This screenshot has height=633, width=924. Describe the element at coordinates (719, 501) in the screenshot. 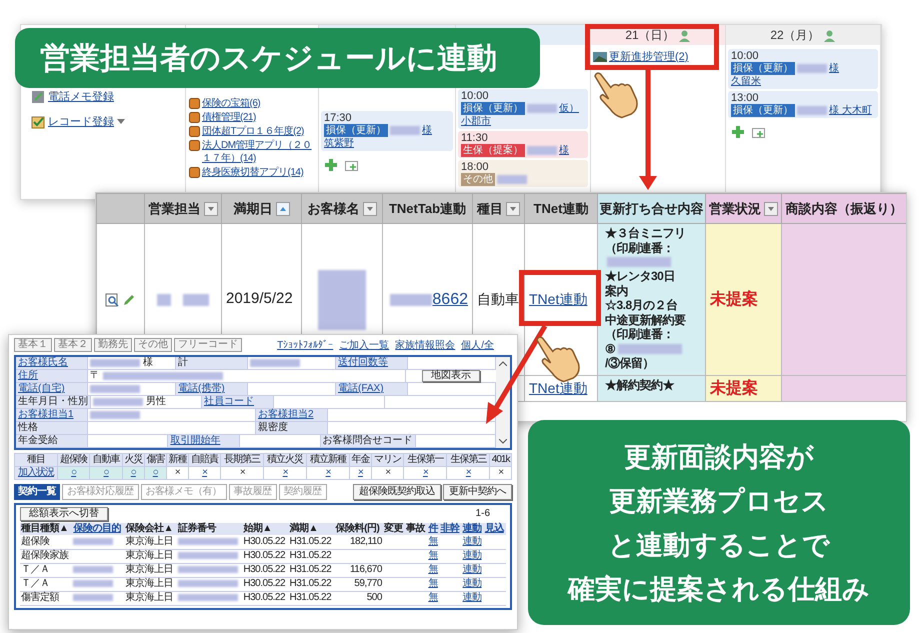

I see `callout-line: 更新業務プロセス` at that location.